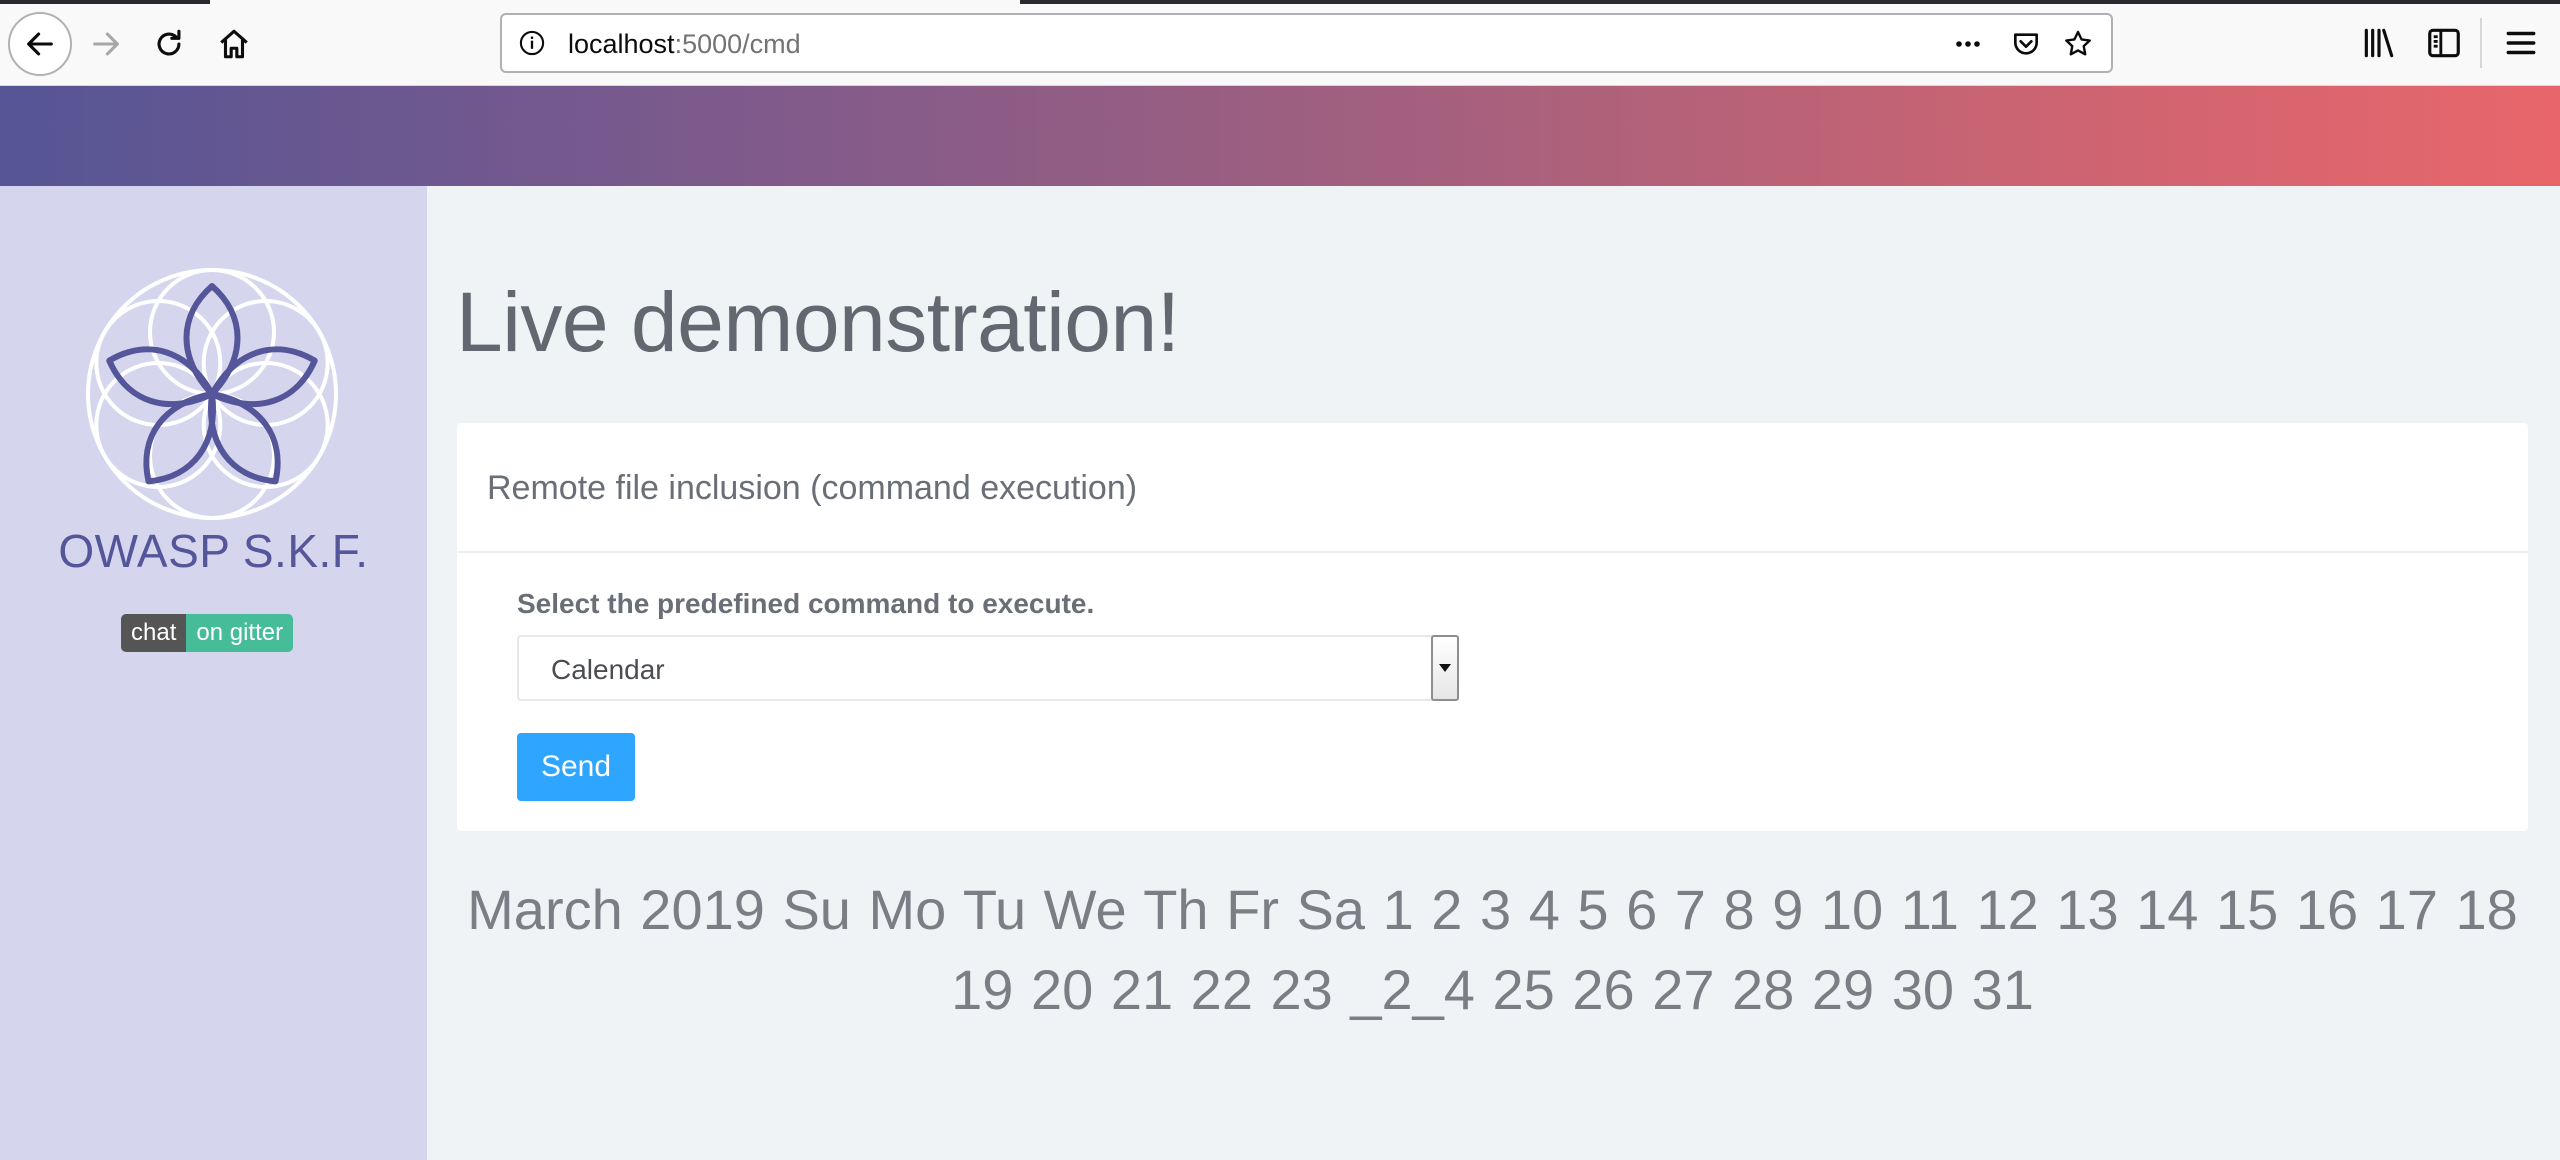 The width and height of the screenshot is (2560, 1160). What do you see at coordinates (608, 669) in the screenshot?
I see `command-select-value: Calendar` at bounding box center [608, 669].